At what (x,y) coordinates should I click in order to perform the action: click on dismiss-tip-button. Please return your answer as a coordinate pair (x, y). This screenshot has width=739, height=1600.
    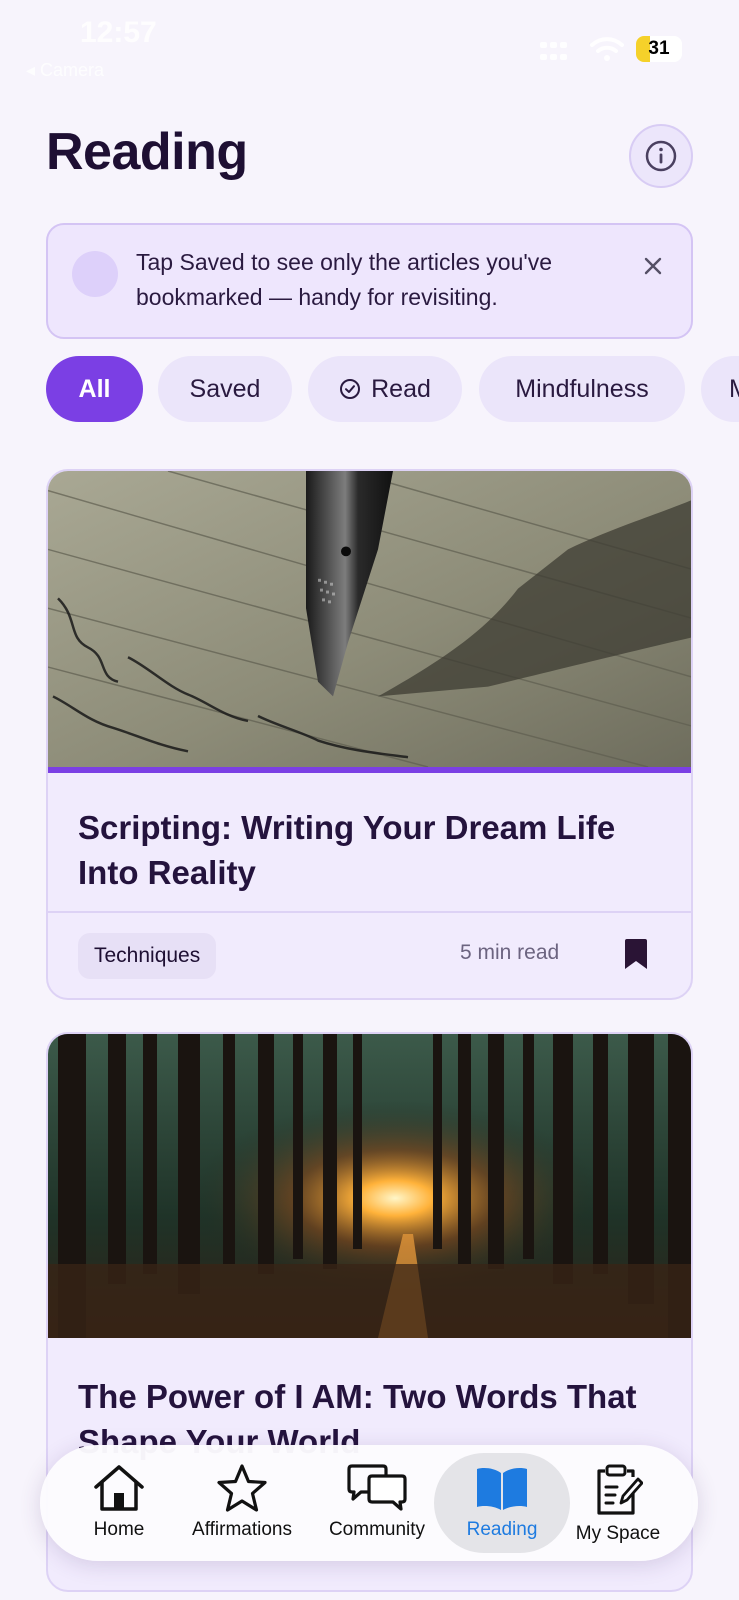
    Looking at the image, I should click on (653, 266).